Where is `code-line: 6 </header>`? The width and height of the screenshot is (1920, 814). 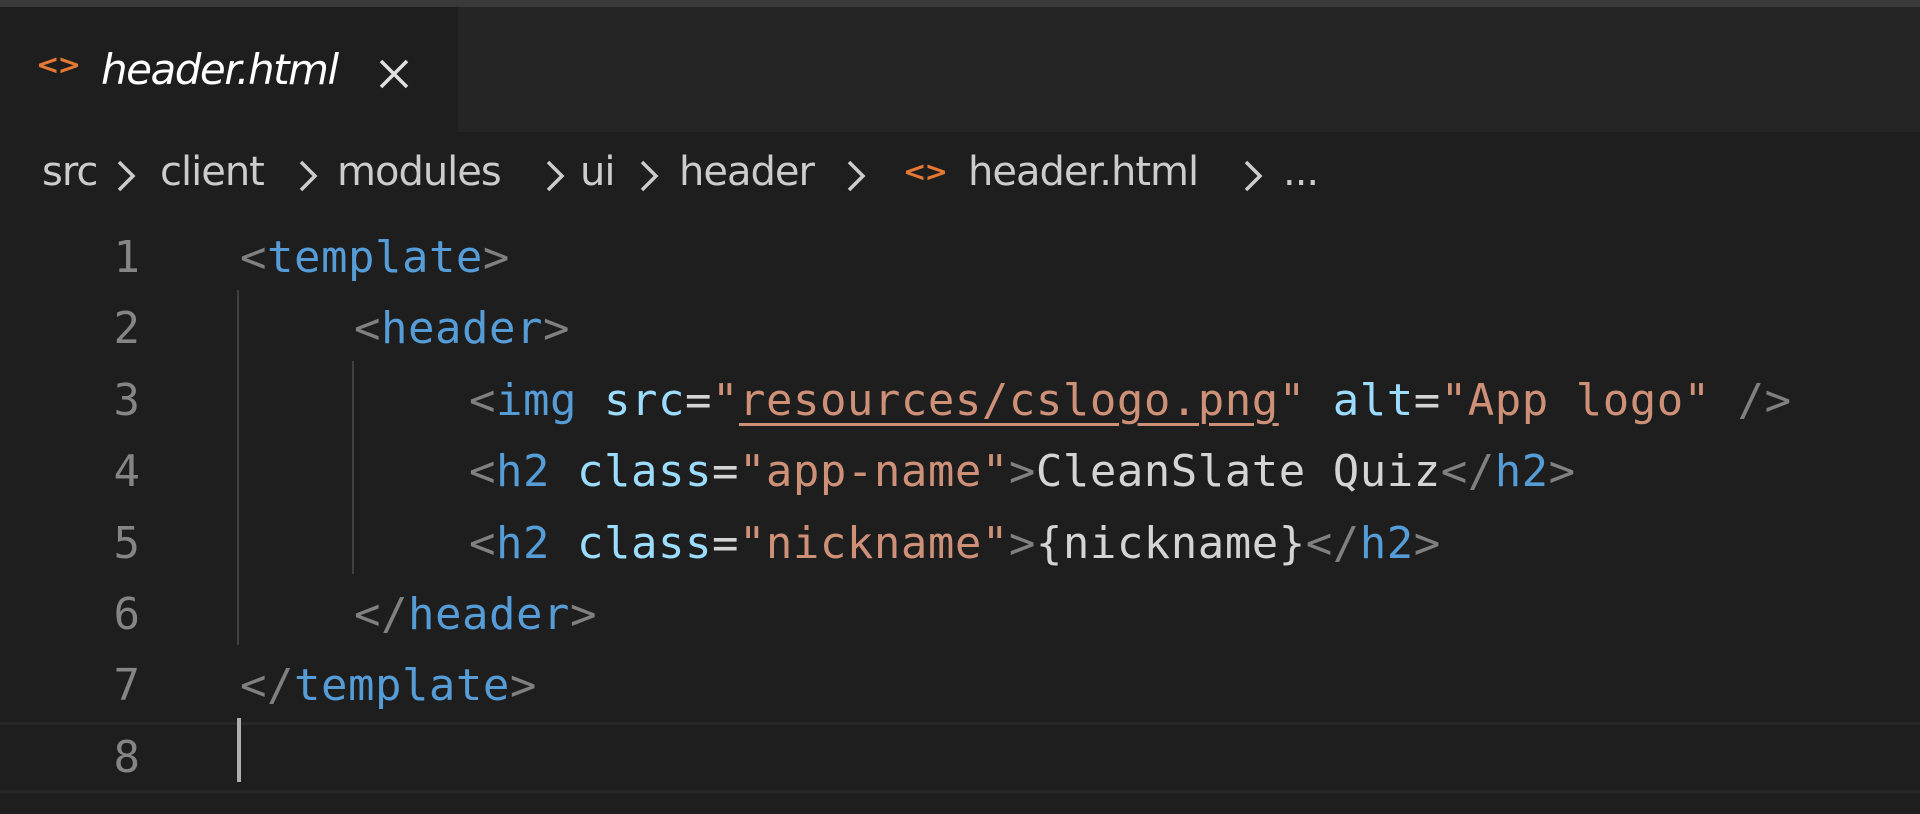 code-line: 6 </header> is located at coordinates (960, 614).